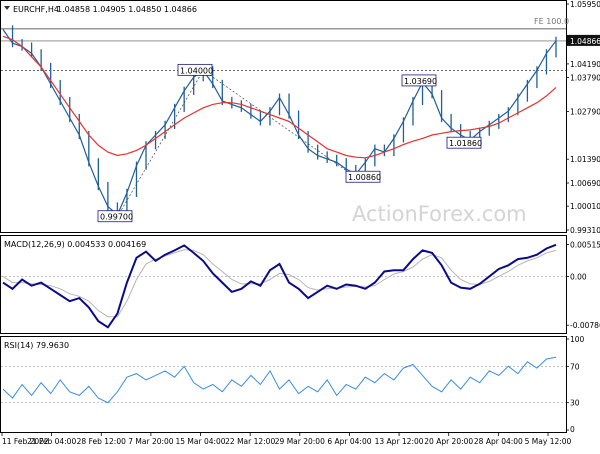 The height and width of the screenshot is (454, 600). I want to click on trend-line-down, so click(279, 124).